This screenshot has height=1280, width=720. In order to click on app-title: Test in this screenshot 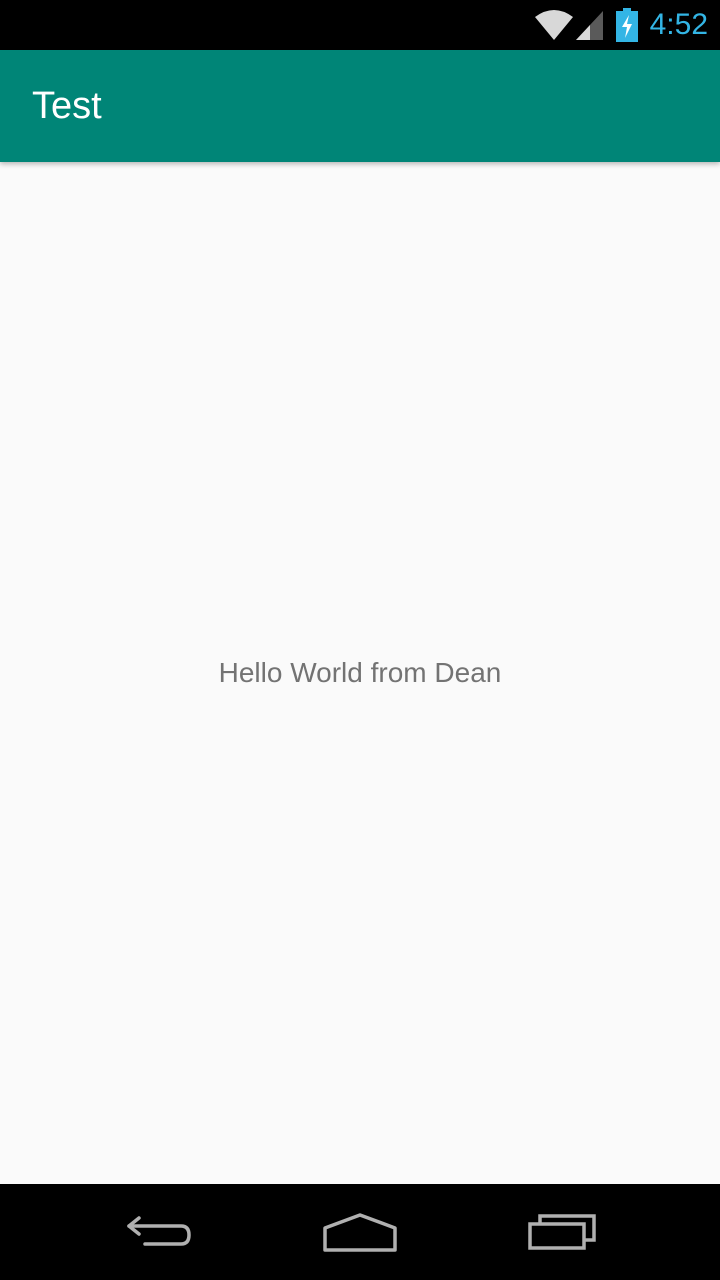, I will do `click(67, 106)`.